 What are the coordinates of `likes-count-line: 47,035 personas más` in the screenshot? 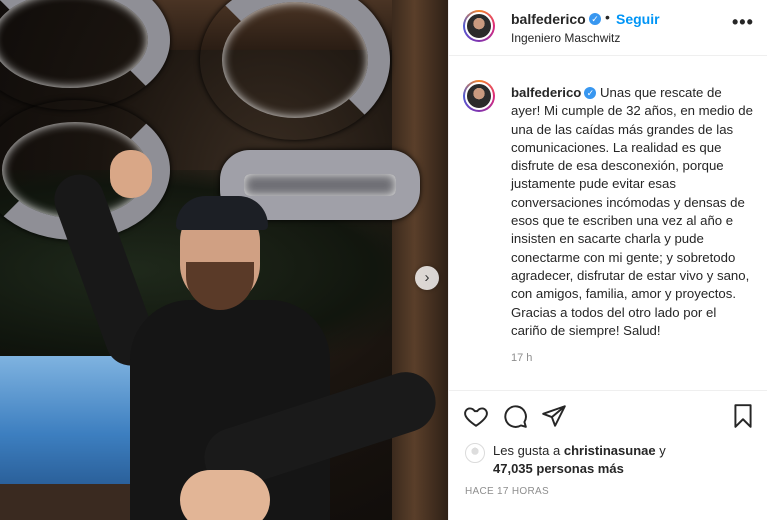 It's located at (558, 468).